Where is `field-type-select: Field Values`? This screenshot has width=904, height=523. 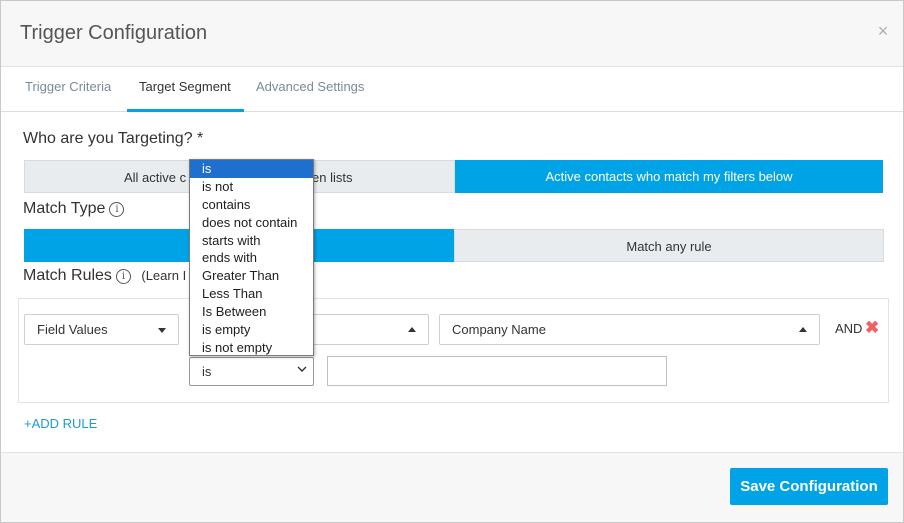
field-type-select: Field Values is located at coordinates (101, 329).